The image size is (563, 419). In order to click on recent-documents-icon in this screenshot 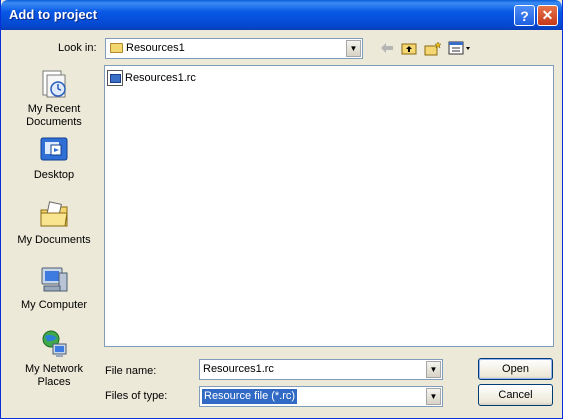, I will do `click(54, 84)`.